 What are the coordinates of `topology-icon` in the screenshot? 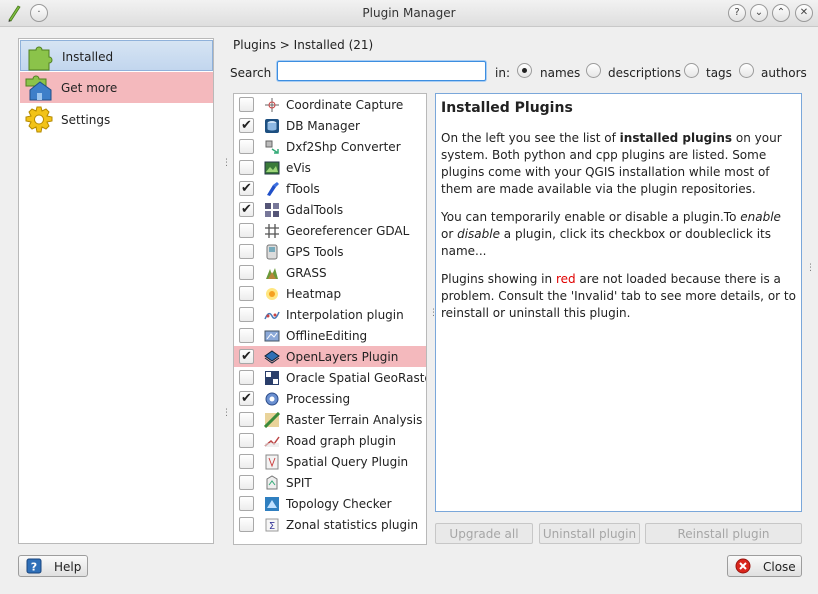 It's located at (272, 504).